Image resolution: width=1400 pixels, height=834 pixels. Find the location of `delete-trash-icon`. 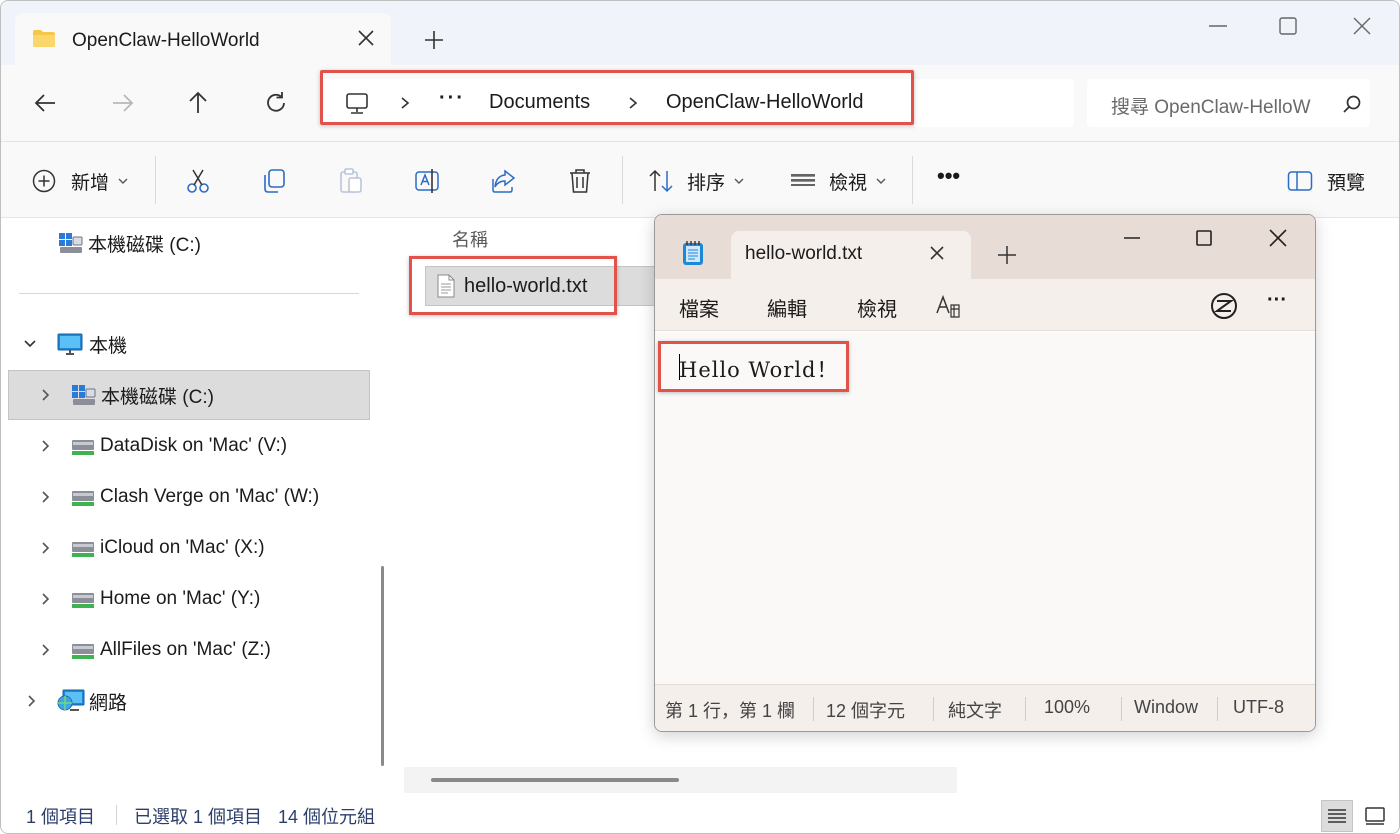

delete-trash-icon is located at coordinates (580, 181).